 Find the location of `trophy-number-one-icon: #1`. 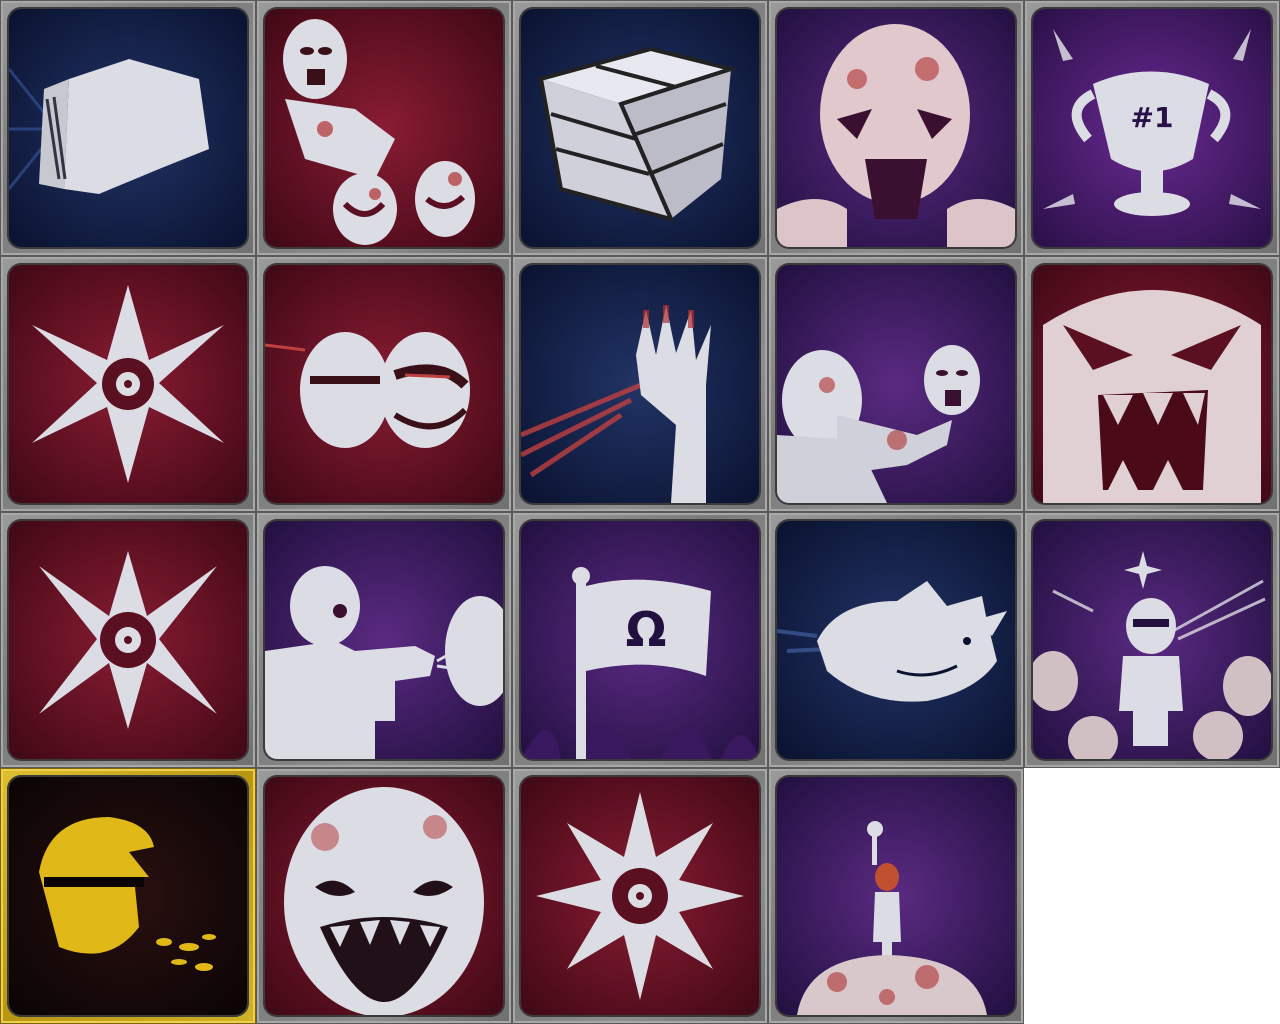

trophy-number-one-icon: #1 is located at coordinates (1152, 128).